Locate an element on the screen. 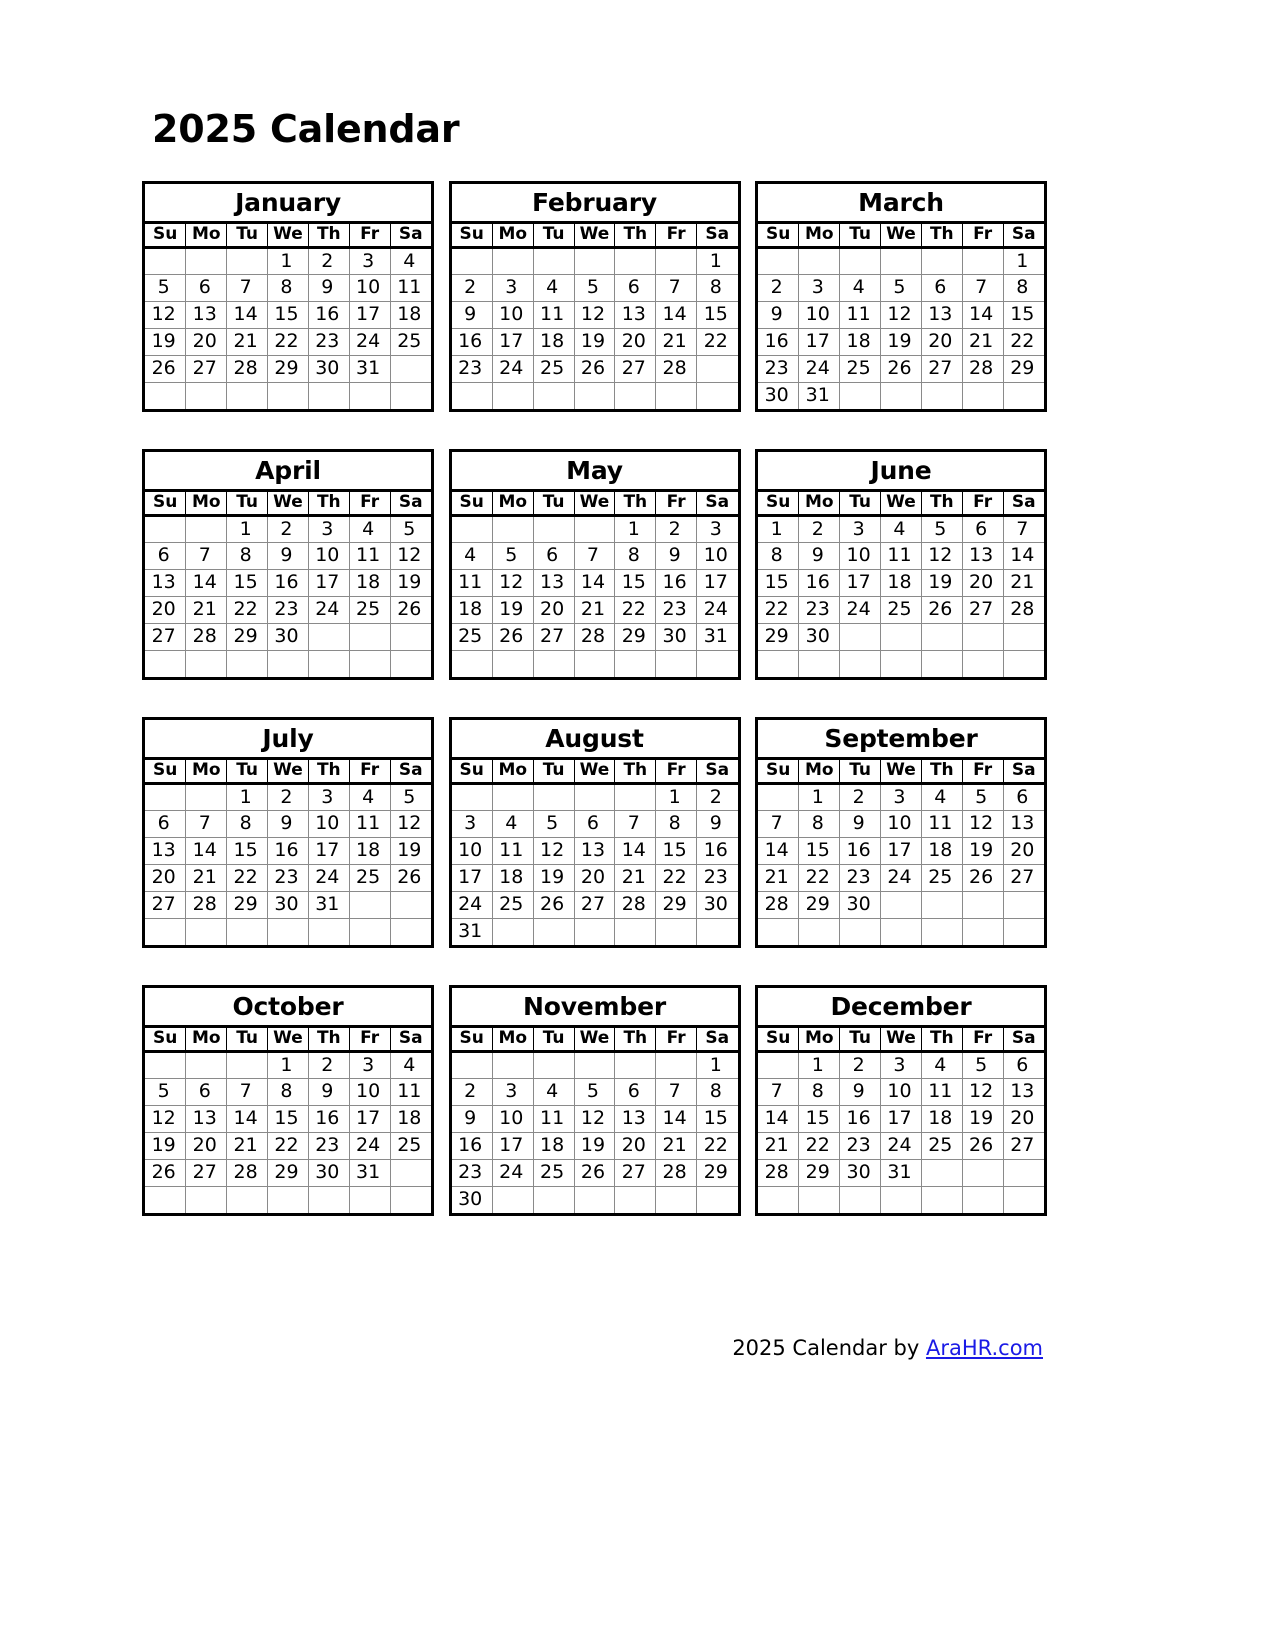 The height and width of the screenshot is (1650, 1275). day-cell: 14 is located at coordinates (206, 851).